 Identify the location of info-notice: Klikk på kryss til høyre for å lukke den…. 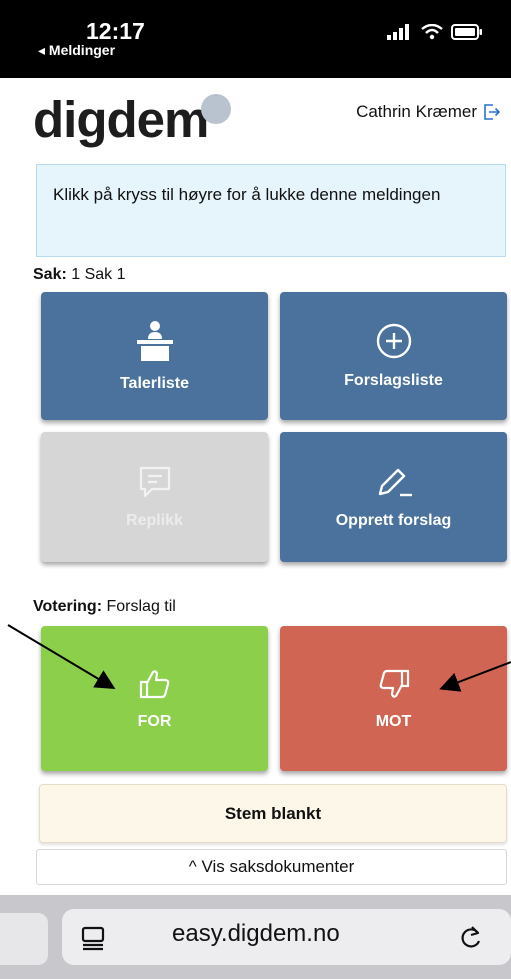
(271, 210).